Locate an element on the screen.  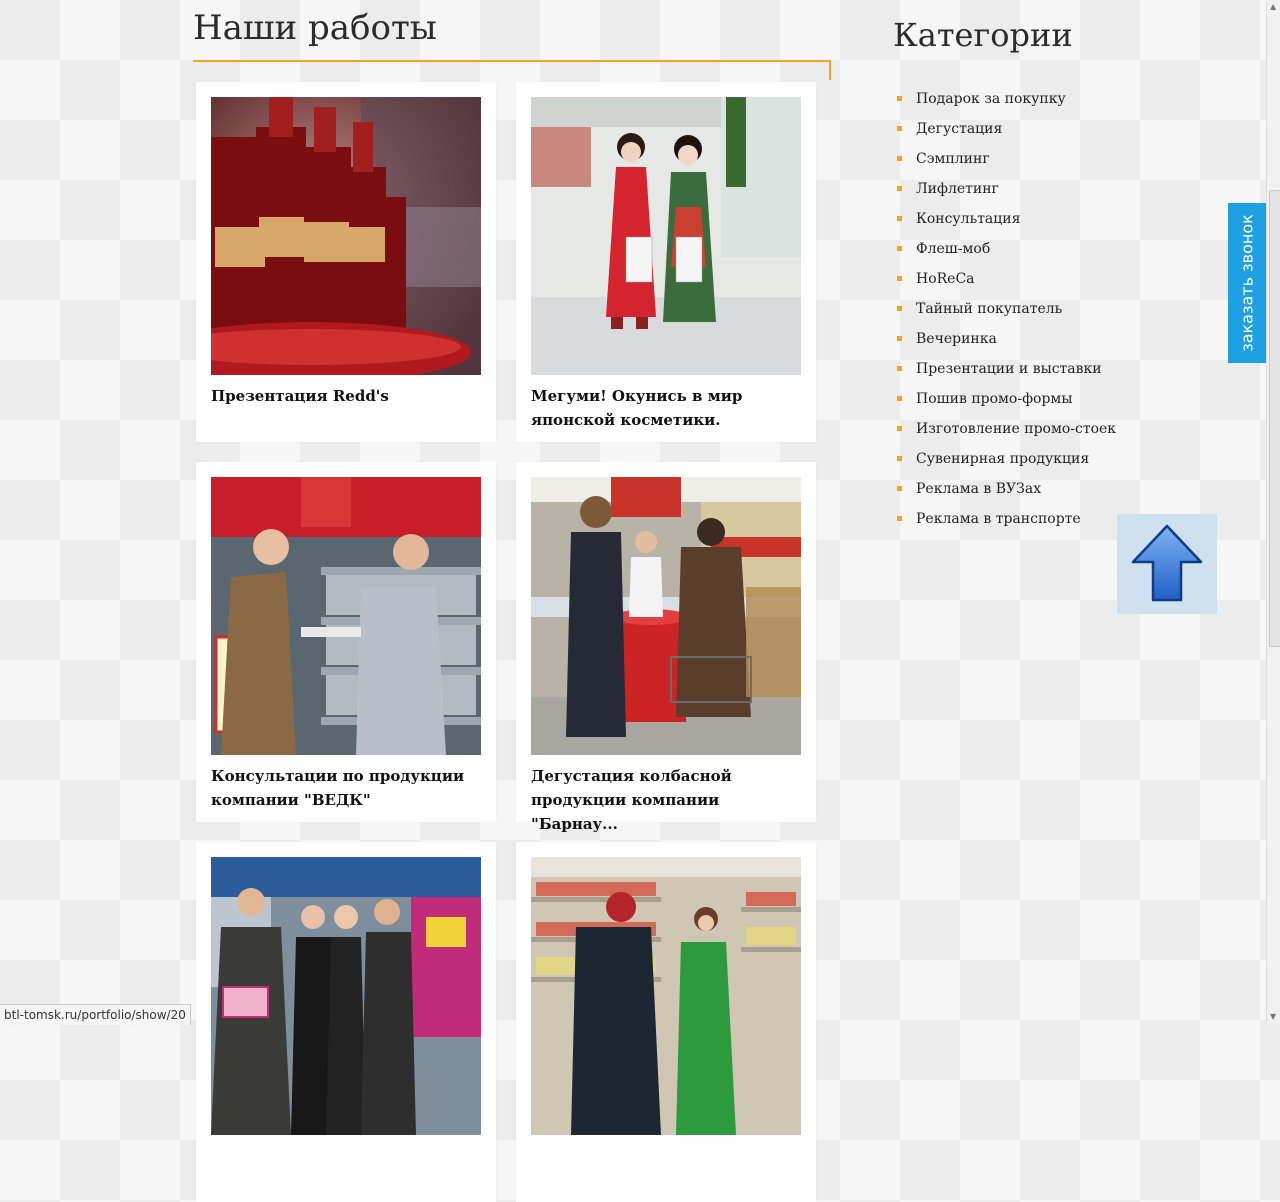
category-link: Тайный покупатель is located at coordinates (1006, 313).